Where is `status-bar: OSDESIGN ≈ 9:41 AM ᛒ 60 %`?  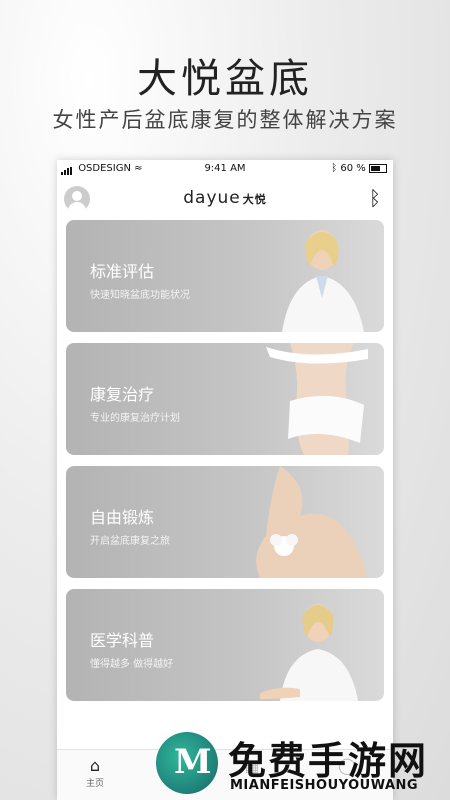 status-bar: OSDESIGN ≈ 9:41 AM ᛒ 60 % is located at coordinates (225, 169).